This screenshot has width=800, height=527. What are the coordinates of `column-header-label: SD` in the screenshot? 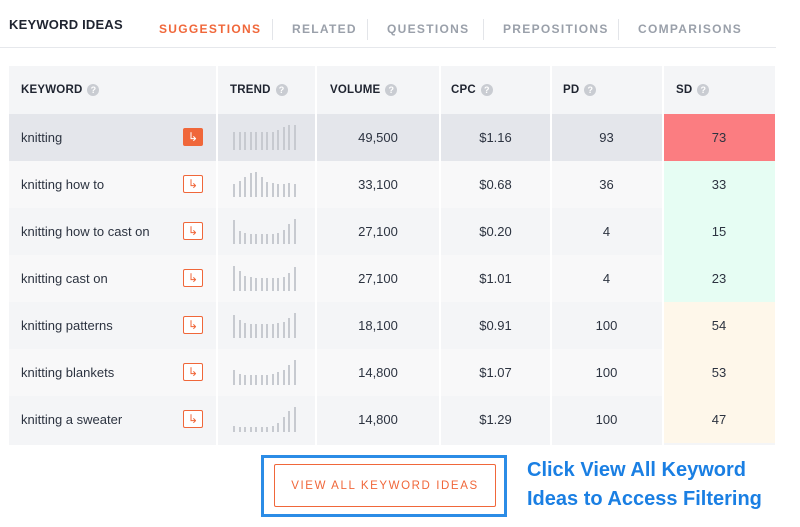 It's located at (684, 90).